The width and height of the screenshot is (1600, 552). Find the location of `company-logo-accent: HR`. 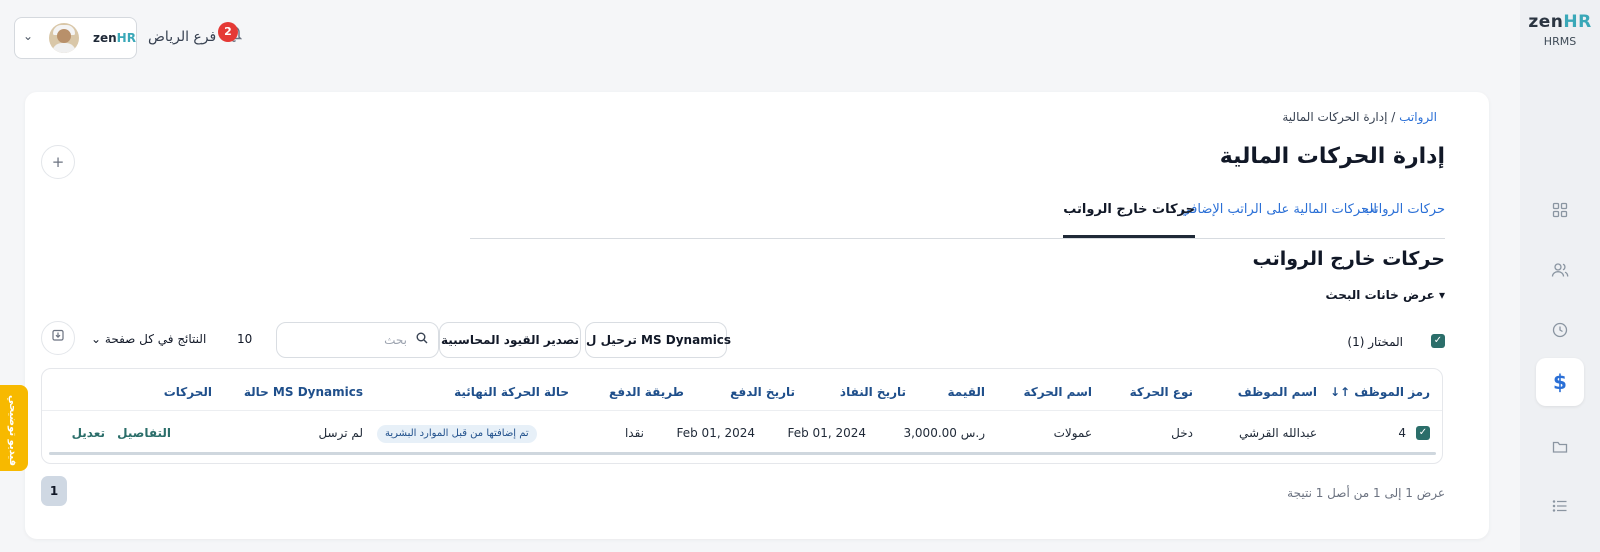

company-logo-accent: HR is located at coordinates (126, 38).